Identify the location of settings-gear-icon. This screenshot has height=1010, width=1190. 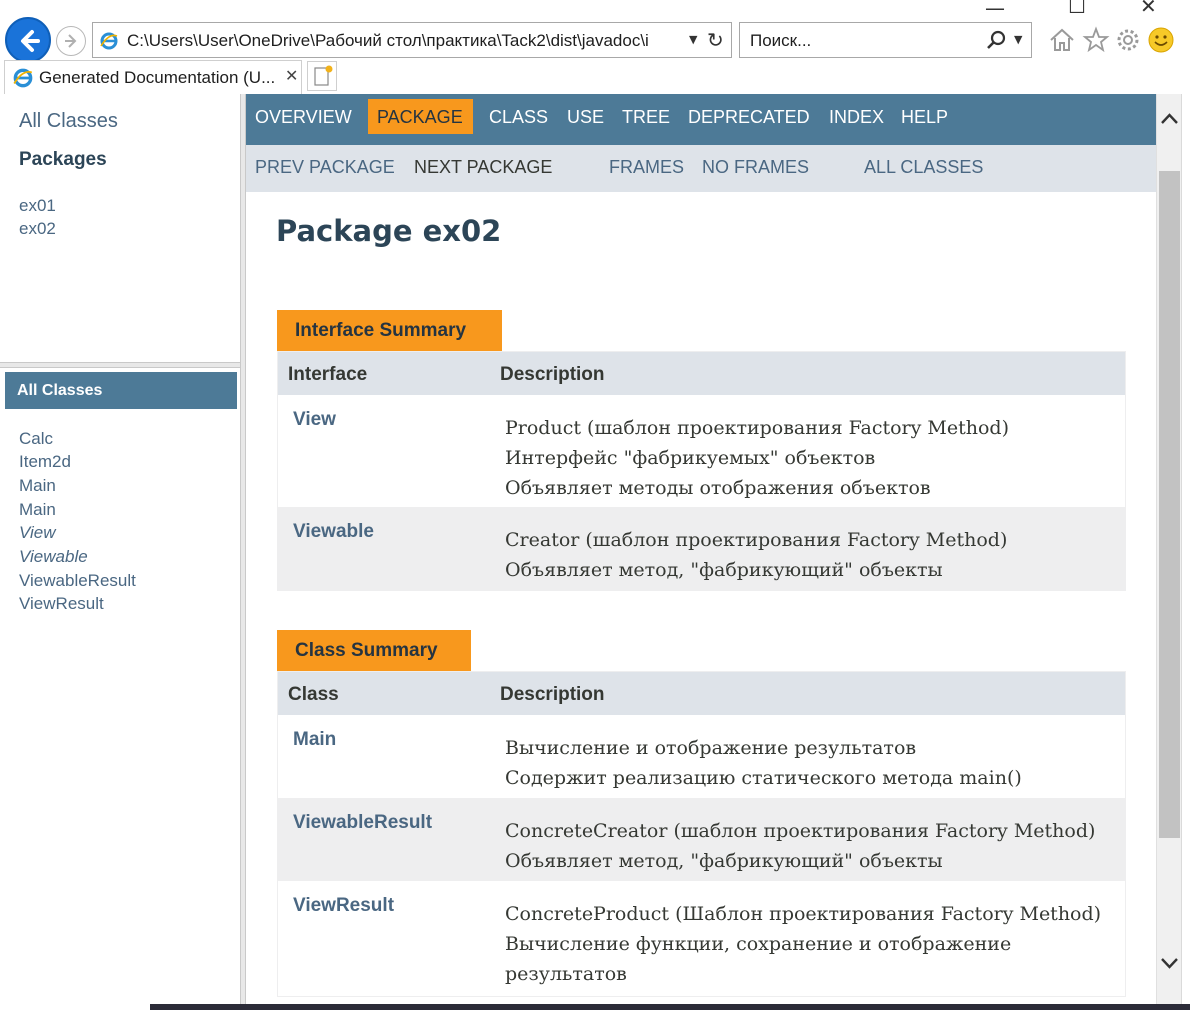
(1128, 40).